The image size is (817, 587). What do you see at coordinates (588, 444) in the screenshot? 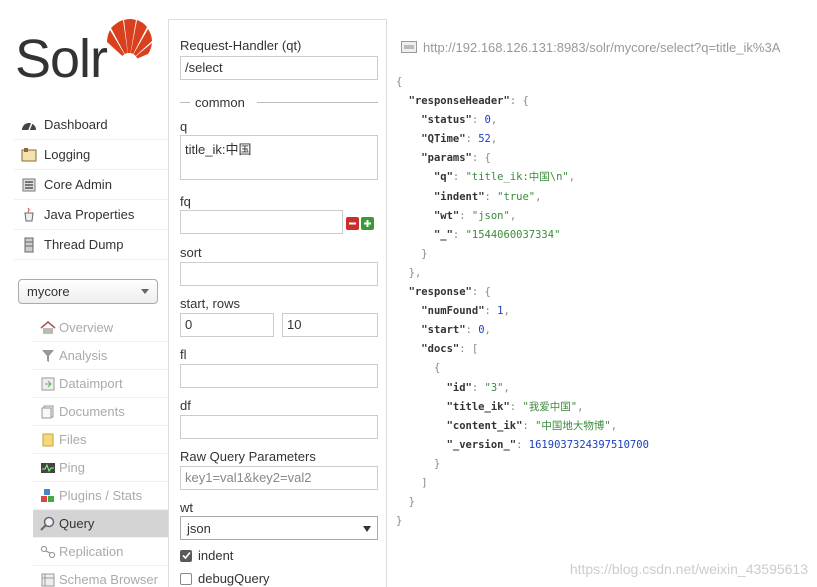
I see `json-doc-version: 1619037324397510700` at bounding box center [588, 444].